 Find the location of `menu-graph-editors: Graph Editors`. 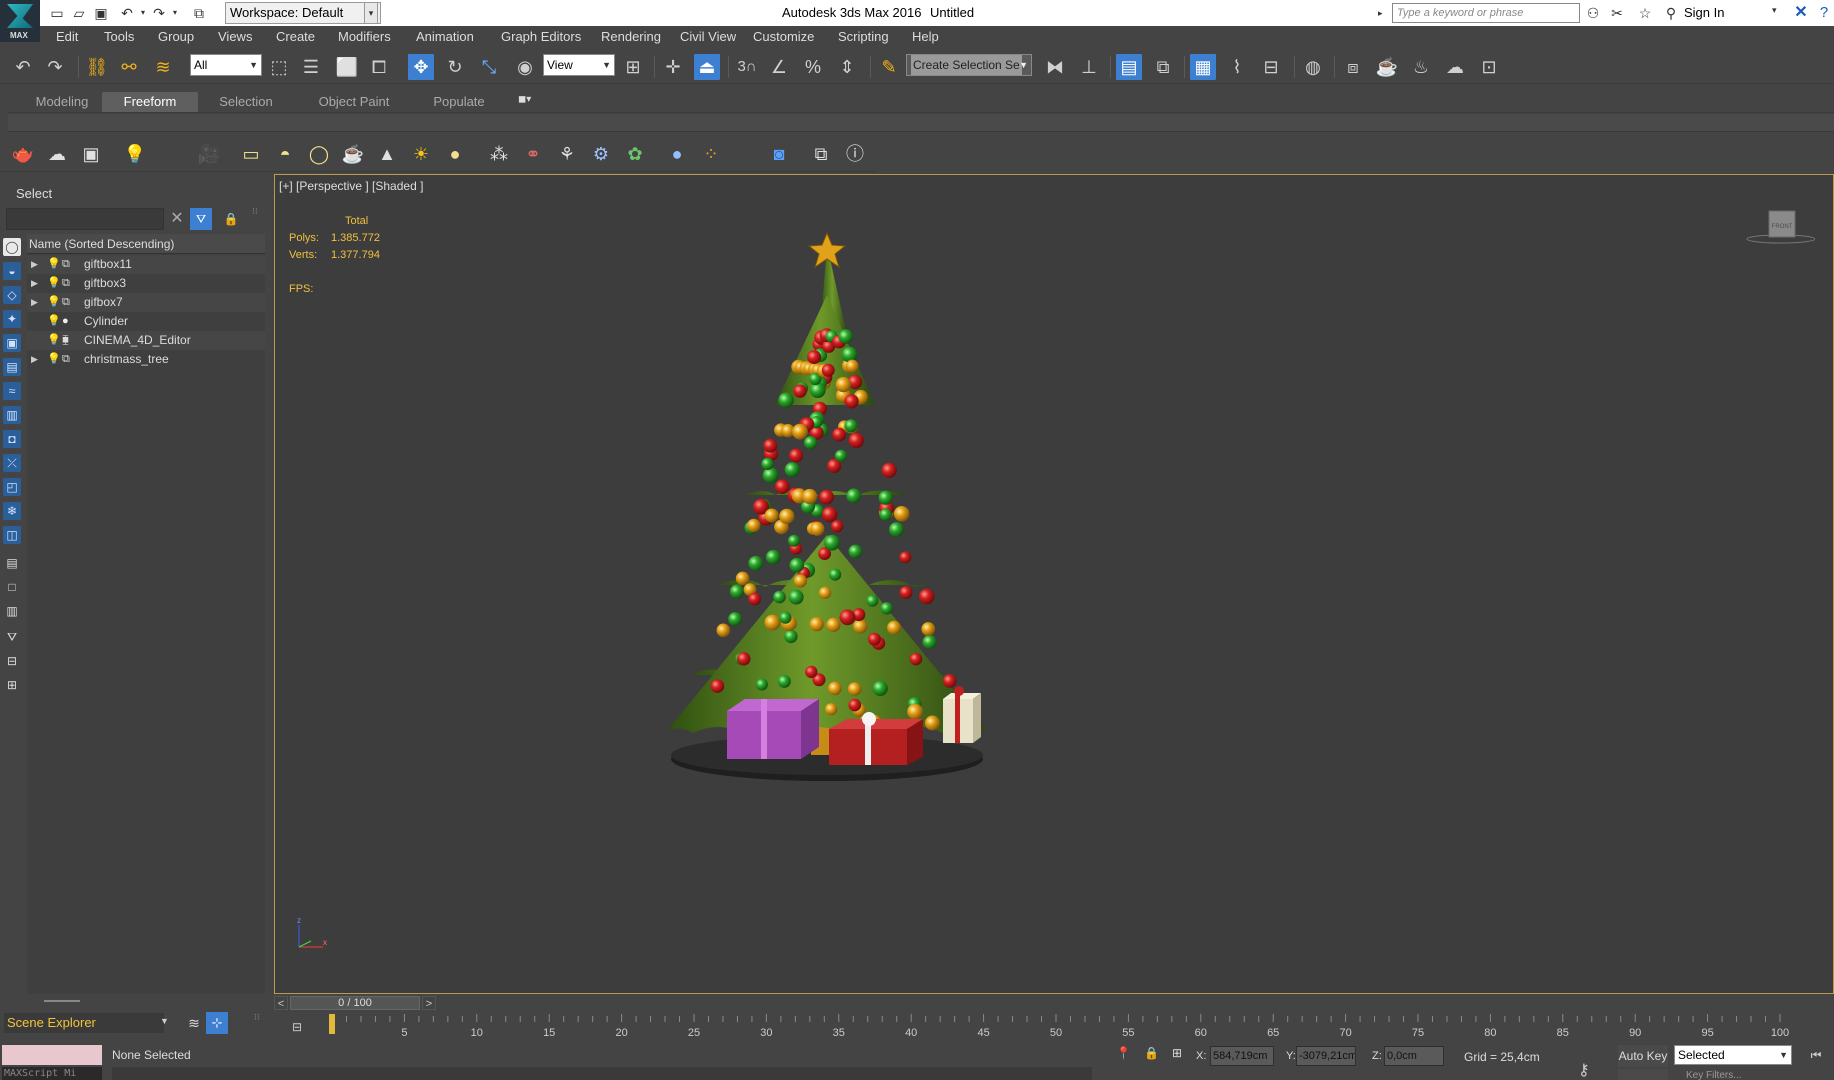

menu-graph-editors: Graph Editors is located at coordinates (541, 36).